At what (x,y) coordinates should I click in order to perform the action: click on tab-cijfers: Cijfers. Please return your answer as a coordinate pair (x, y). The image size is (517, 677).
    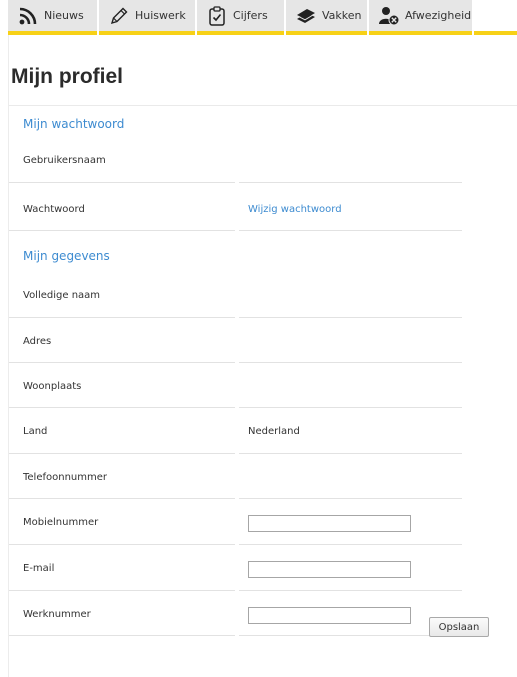
    Looking at the image, I should click on (240, 17).